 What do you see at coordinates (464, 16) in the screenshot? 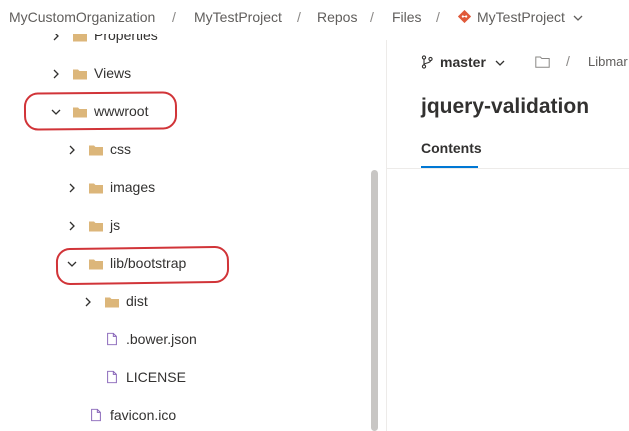
I see `git-repo-icon` at bounding box center [464, 16].